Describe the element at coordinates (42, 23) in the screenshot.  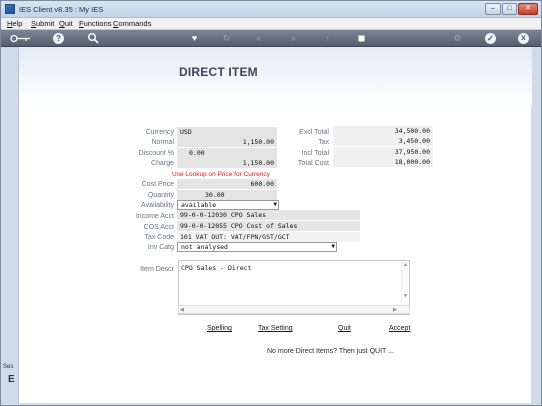
I see `menu-submit: Submit` at that location.